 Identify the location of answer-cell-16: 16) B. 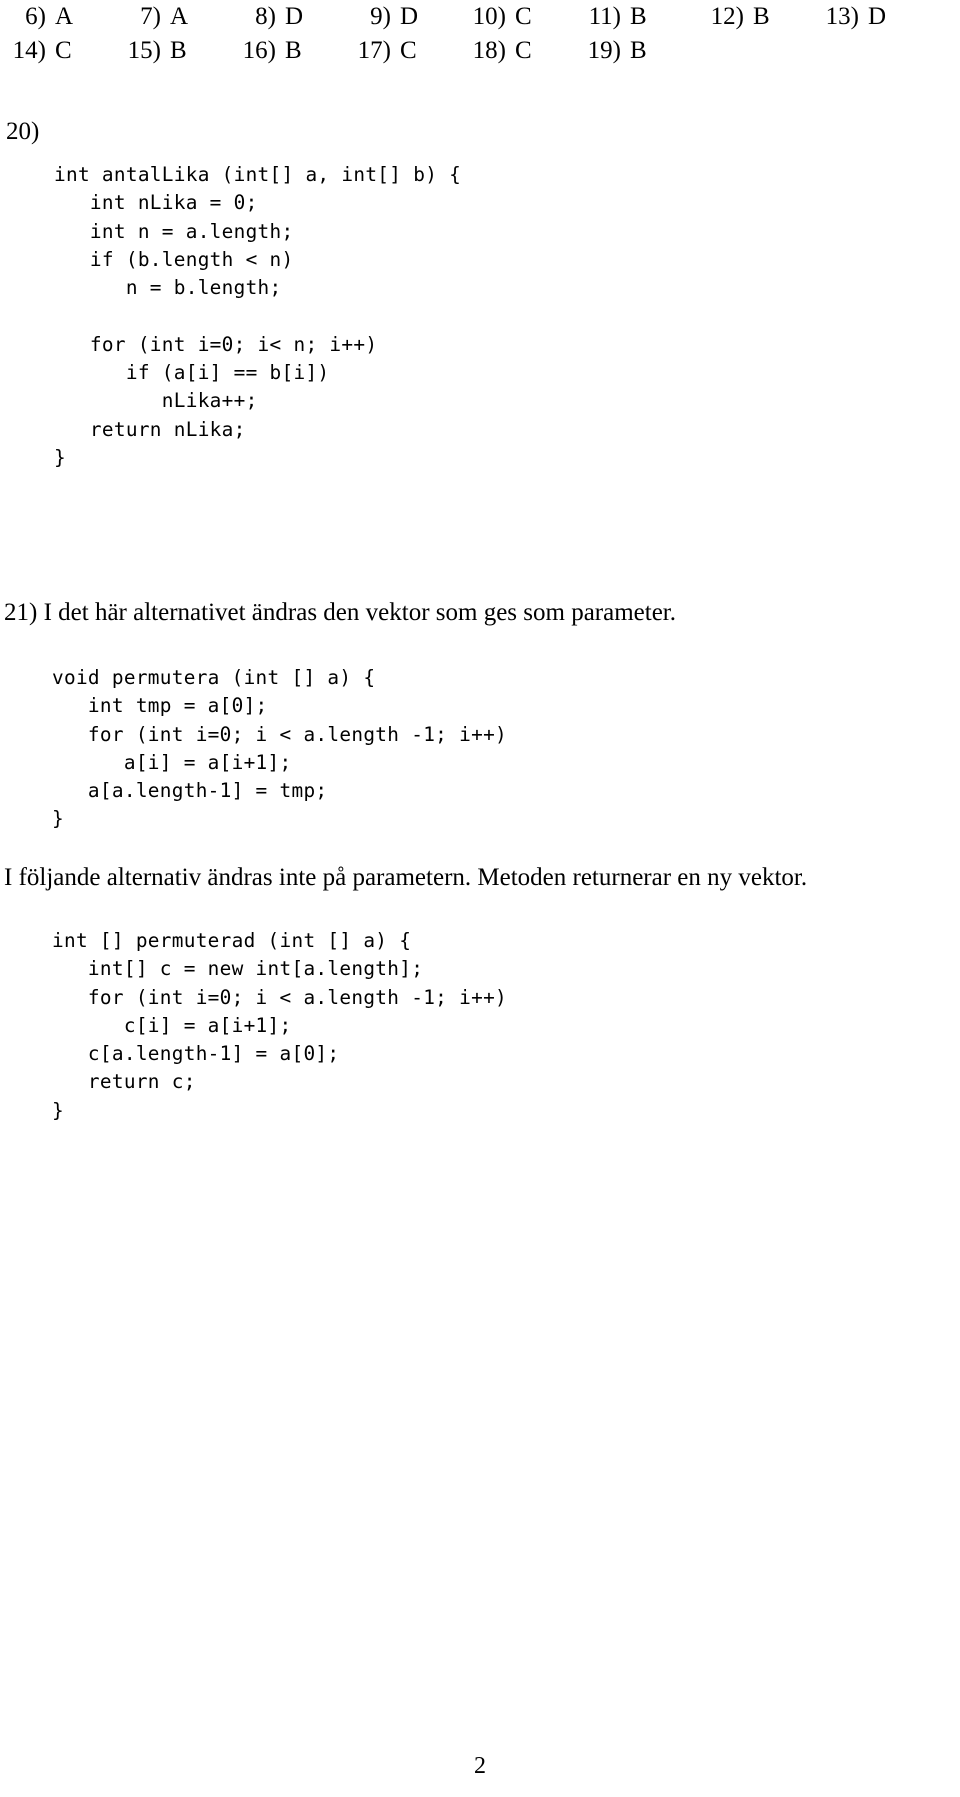
(287, 51).